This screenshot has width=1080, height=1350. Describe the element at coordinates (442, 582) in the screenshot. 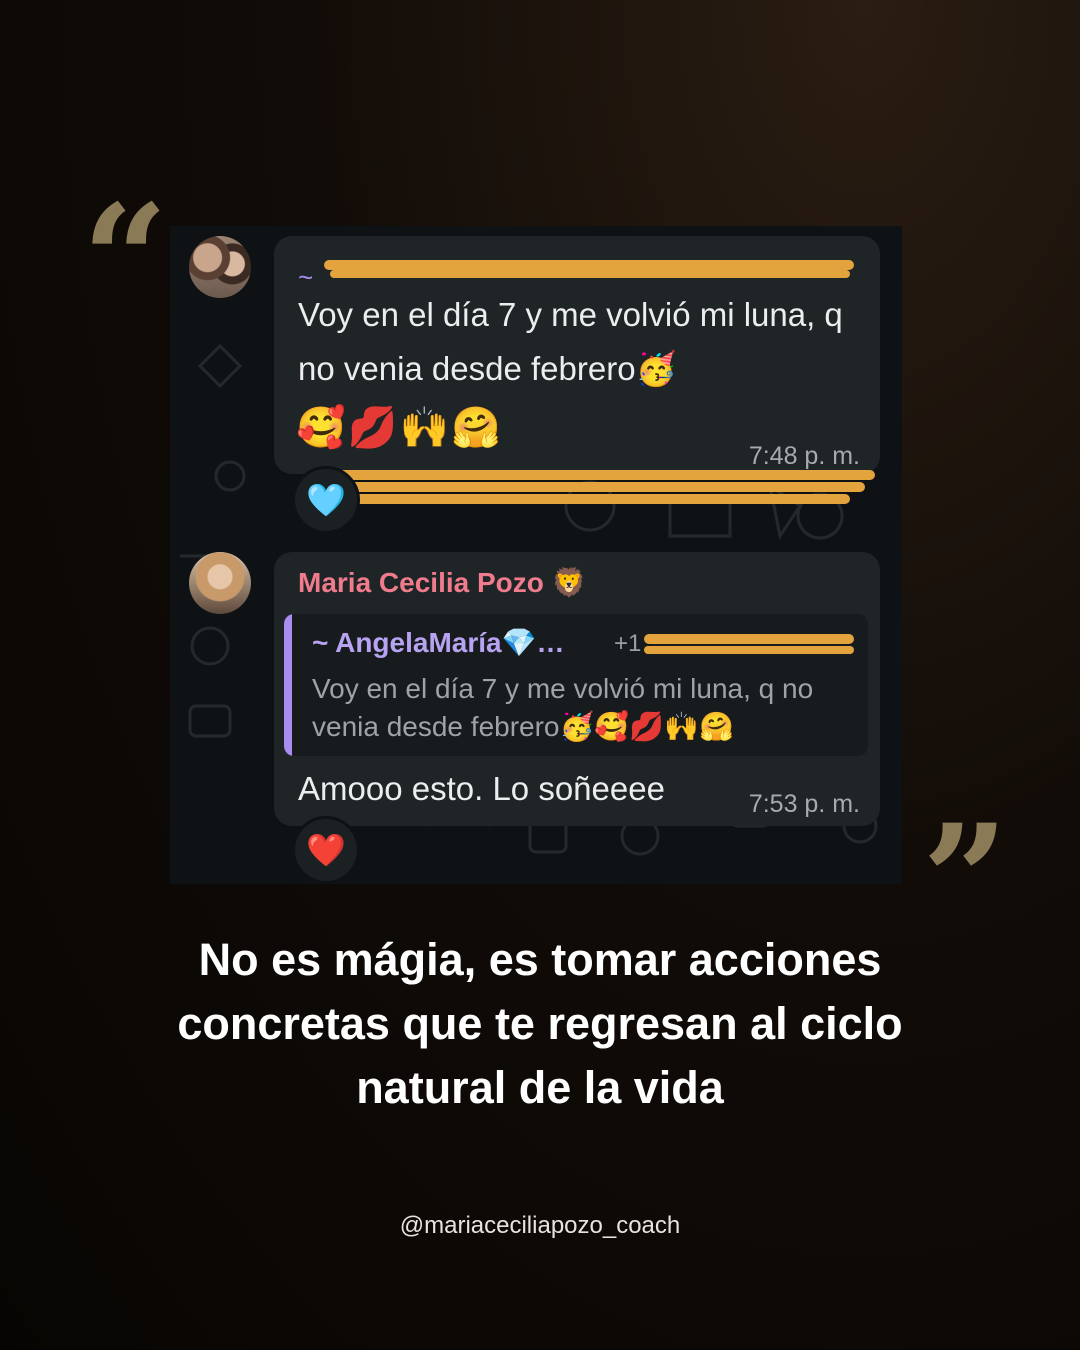

I see `sender-name: Maria Cecilia Pozo 🦁` at that location.